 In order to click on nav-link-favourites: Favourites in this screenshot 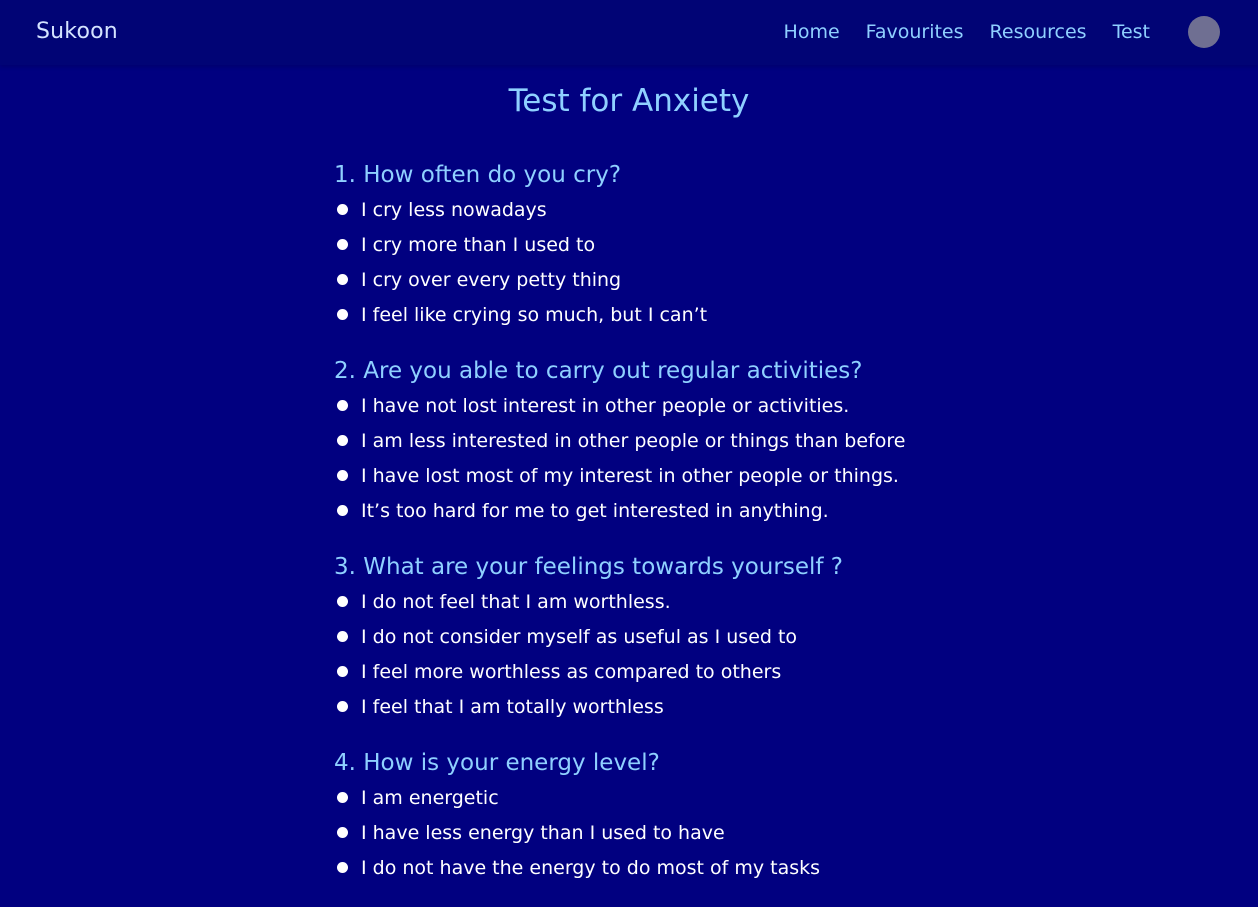, I will do `click(915, 32)`.